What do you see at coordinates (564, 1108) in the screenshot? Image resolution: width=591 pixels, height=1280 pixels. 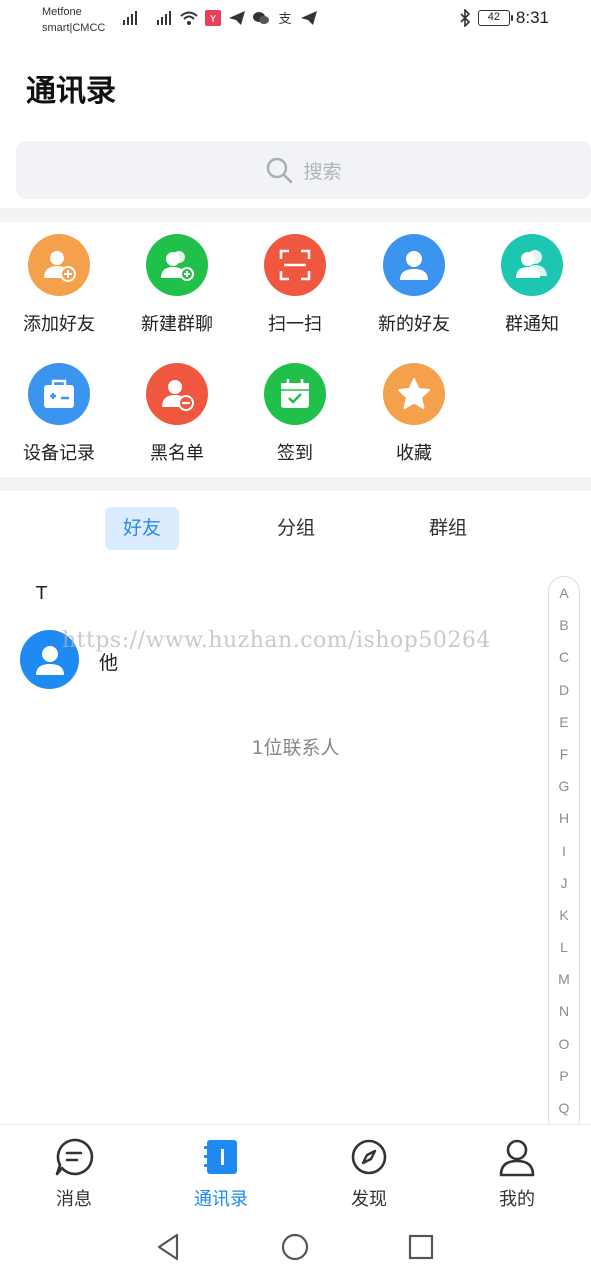 I see `index-letter: Q` at bounding box center [564, 1108].